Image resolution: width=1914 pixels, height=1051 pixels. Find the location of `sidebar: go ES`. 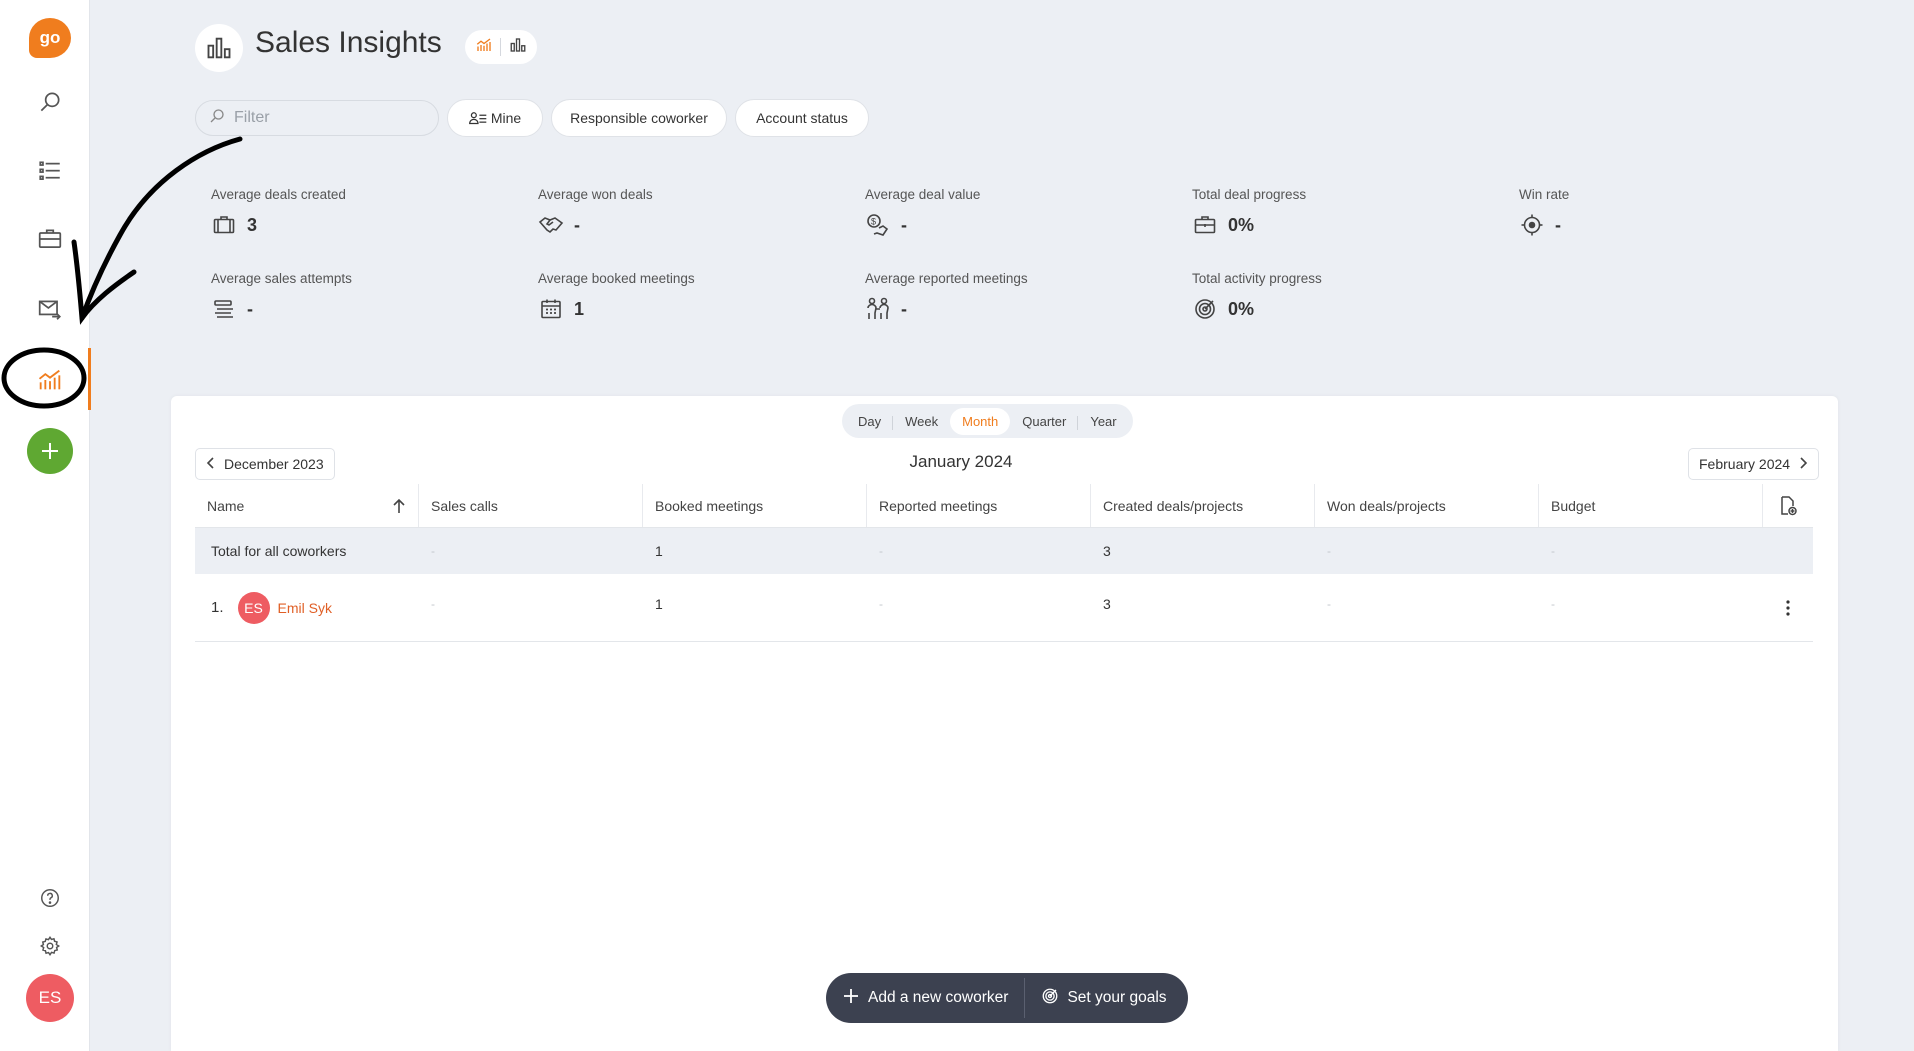

sidebar: go ES is located at coordinates (45, 525).